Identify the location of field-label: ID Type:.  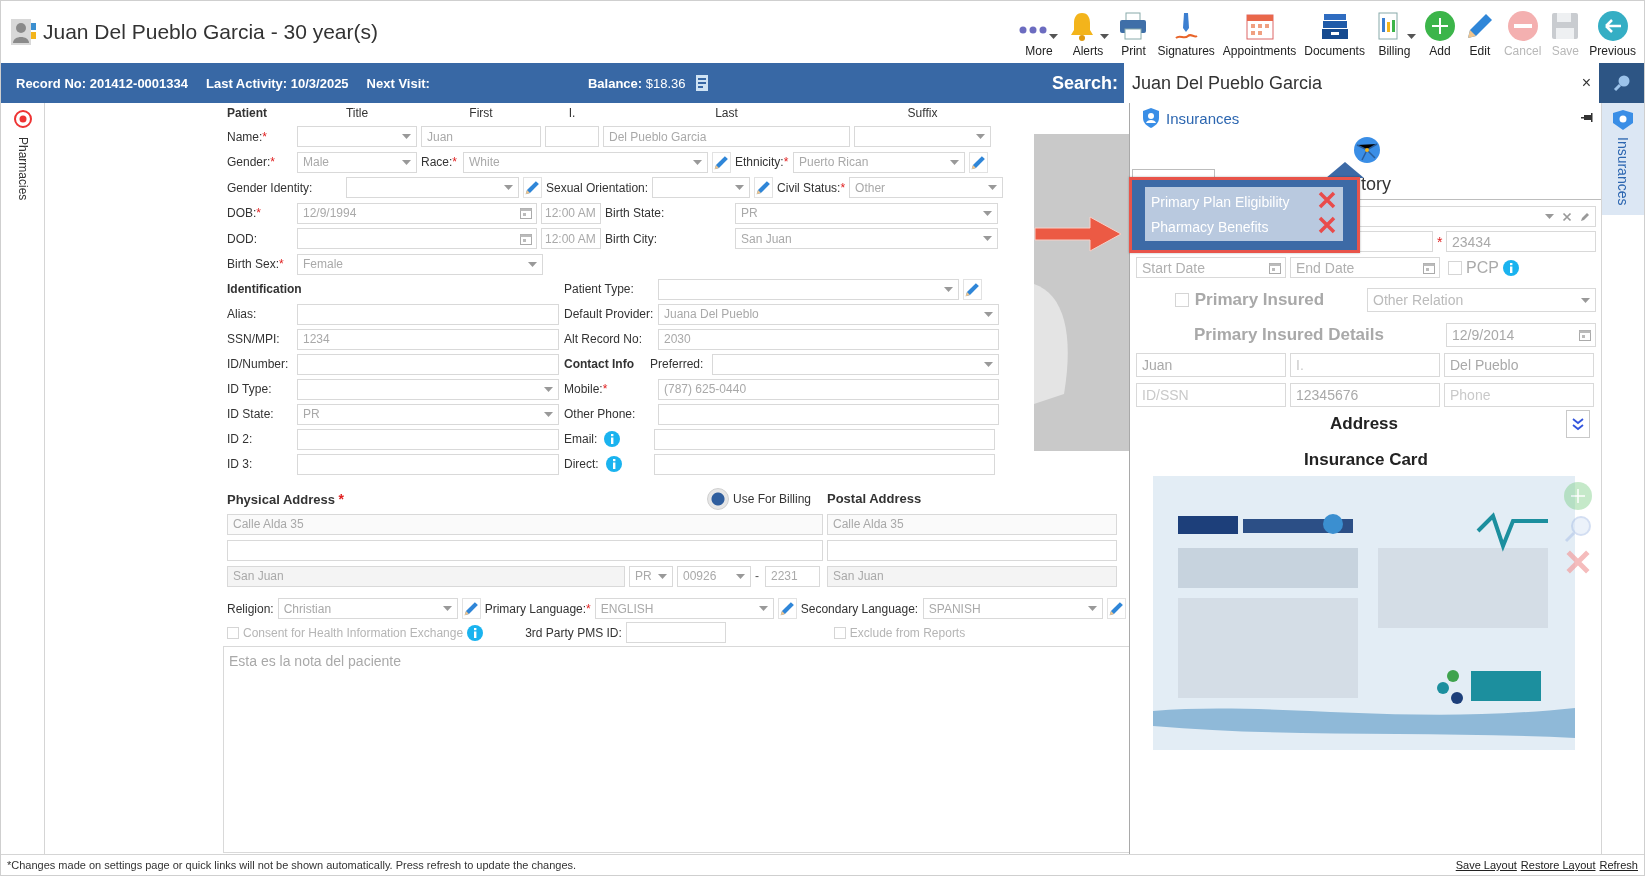
(250, 389).